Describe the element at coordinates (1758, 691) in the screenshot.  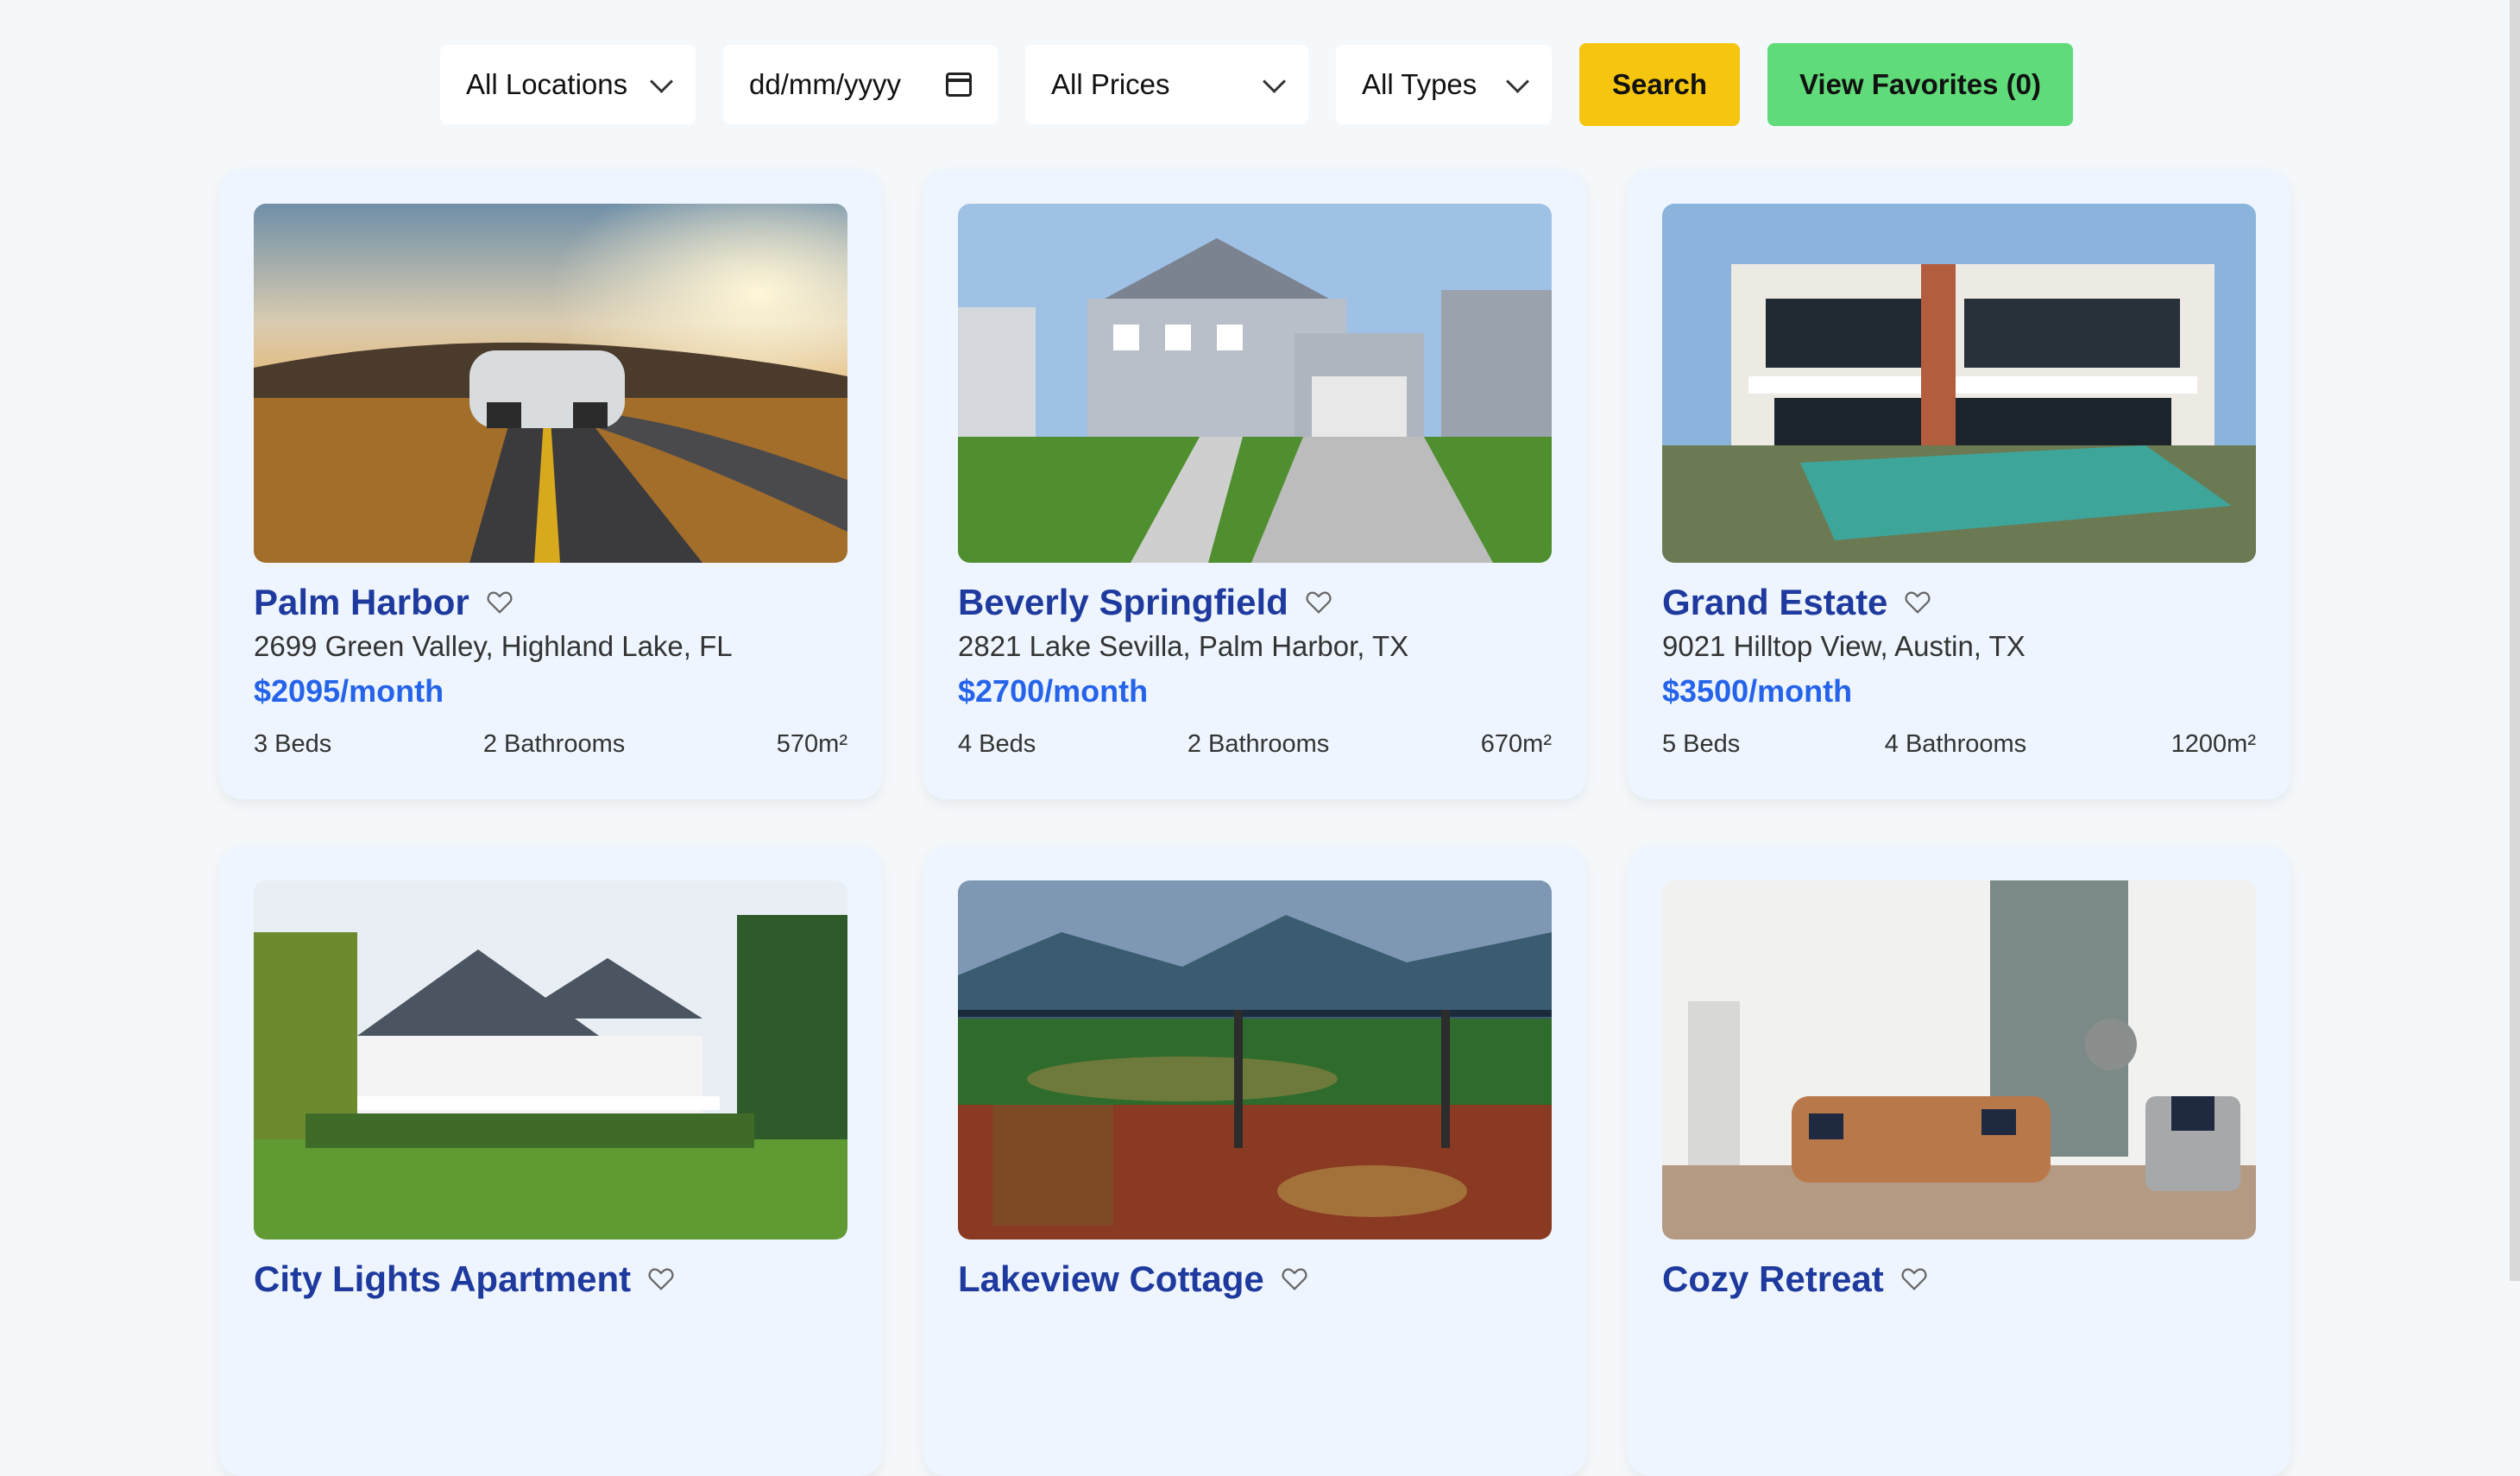
I see `listing-price: $3500/month` at that location.